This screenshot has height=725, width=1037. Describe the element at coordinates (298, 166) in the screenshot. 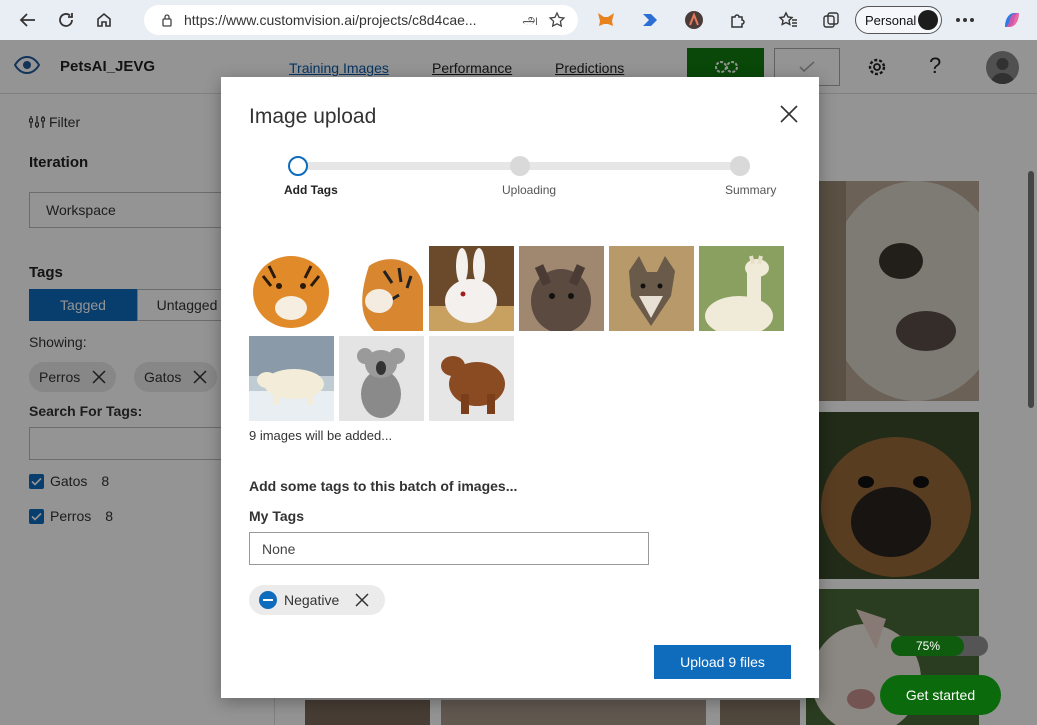

I see `step-dot-add-tags` at that location.